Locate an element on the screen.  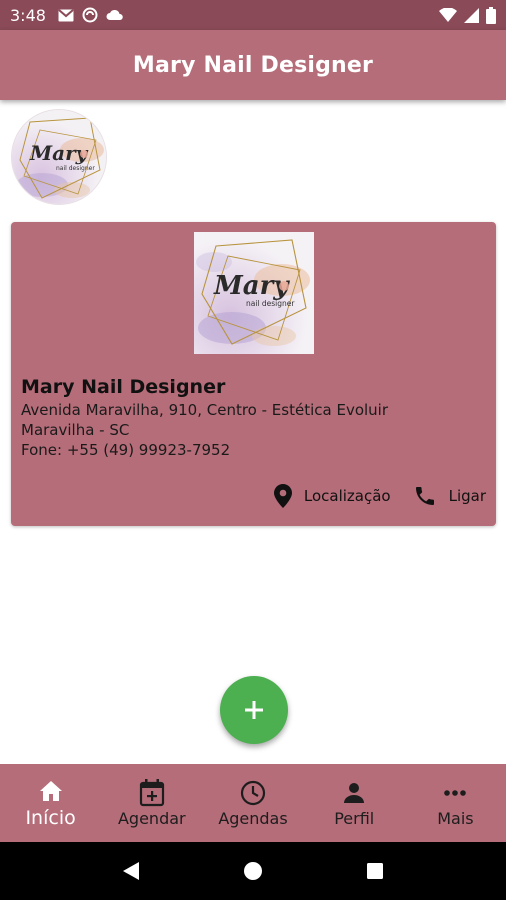
calendar-add-icon is located at coordinates (151, 792).